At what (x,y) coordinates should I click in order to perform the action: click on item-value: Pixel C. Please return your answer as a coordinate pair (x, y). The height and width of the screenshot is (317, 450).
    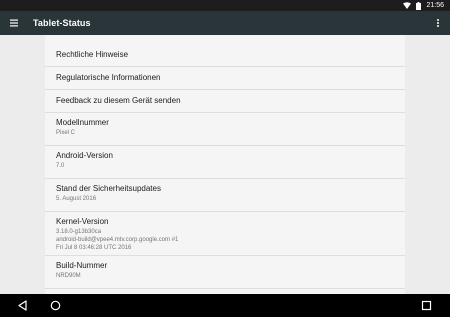
    Looking at the image, I should click on (66, 133).